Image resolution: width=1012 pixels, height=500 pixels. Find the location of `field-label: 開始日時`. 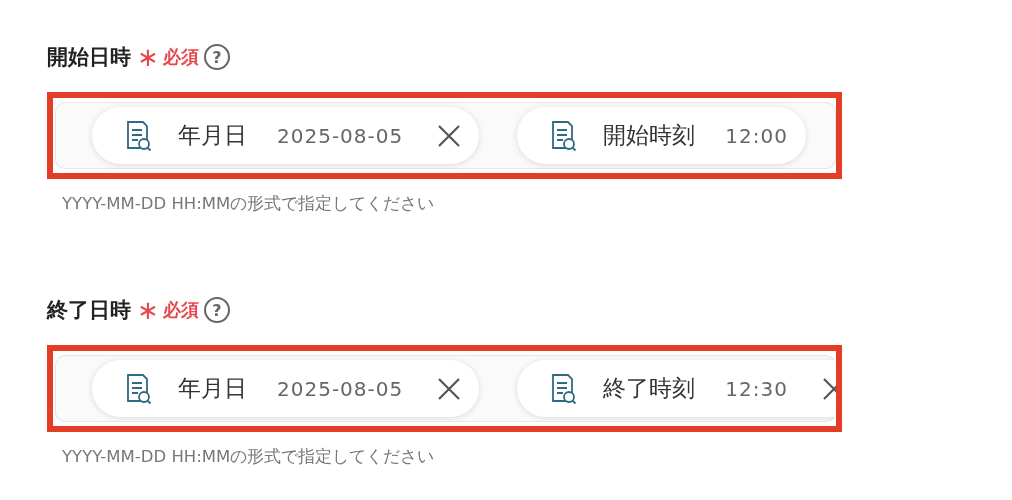

field-label: 開始日時 is located at coordinates (89, 57).